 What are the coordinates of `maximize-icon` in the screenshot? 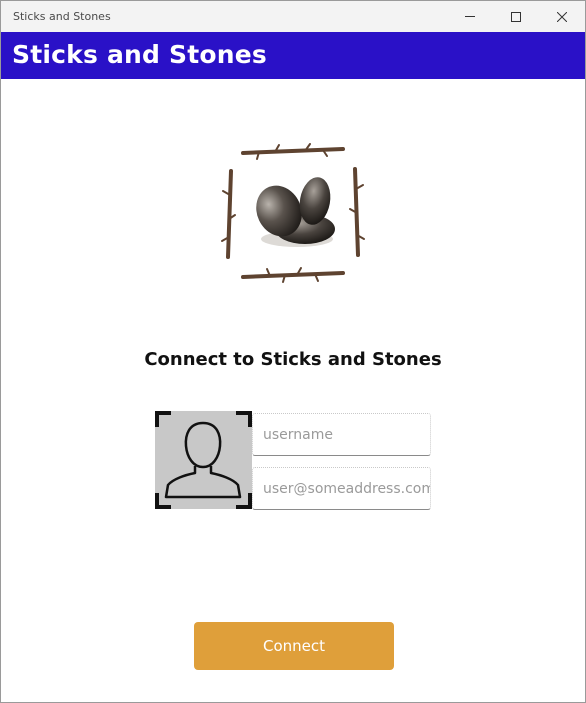 It's located at (516, 16).